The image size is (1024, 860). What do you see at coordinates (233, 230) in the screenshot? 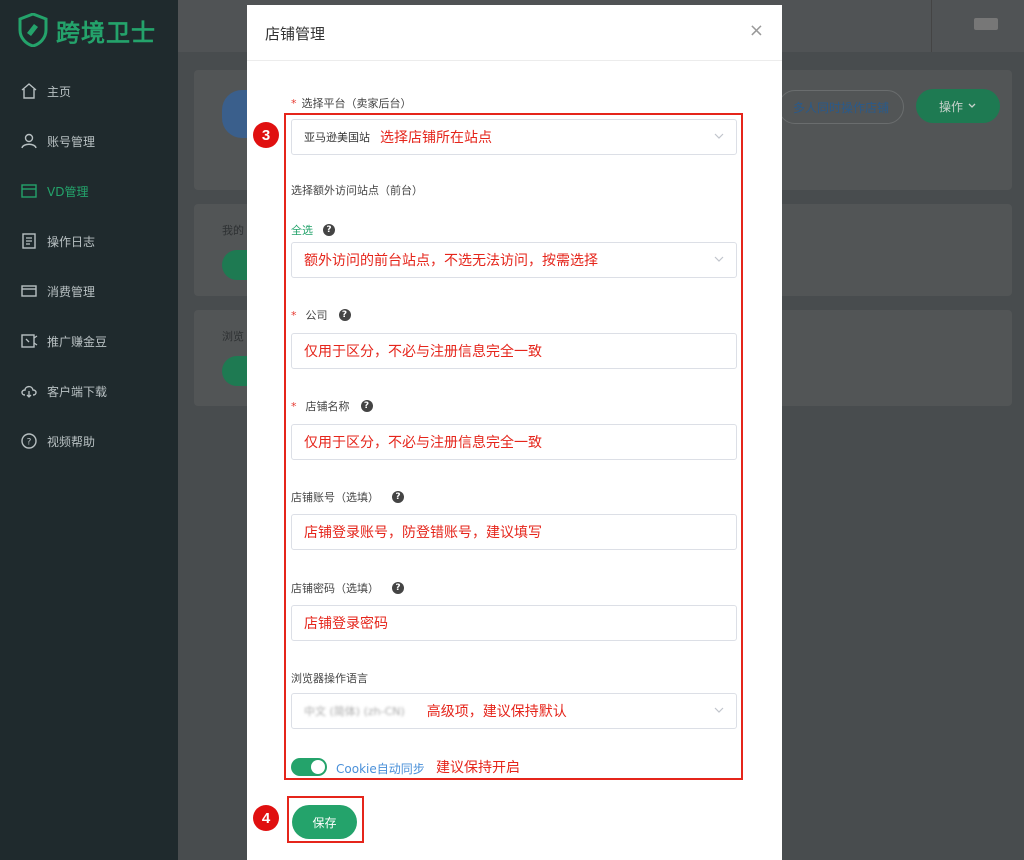
I see `bg-text-mine: 我的` at bounding box center [233, 230].